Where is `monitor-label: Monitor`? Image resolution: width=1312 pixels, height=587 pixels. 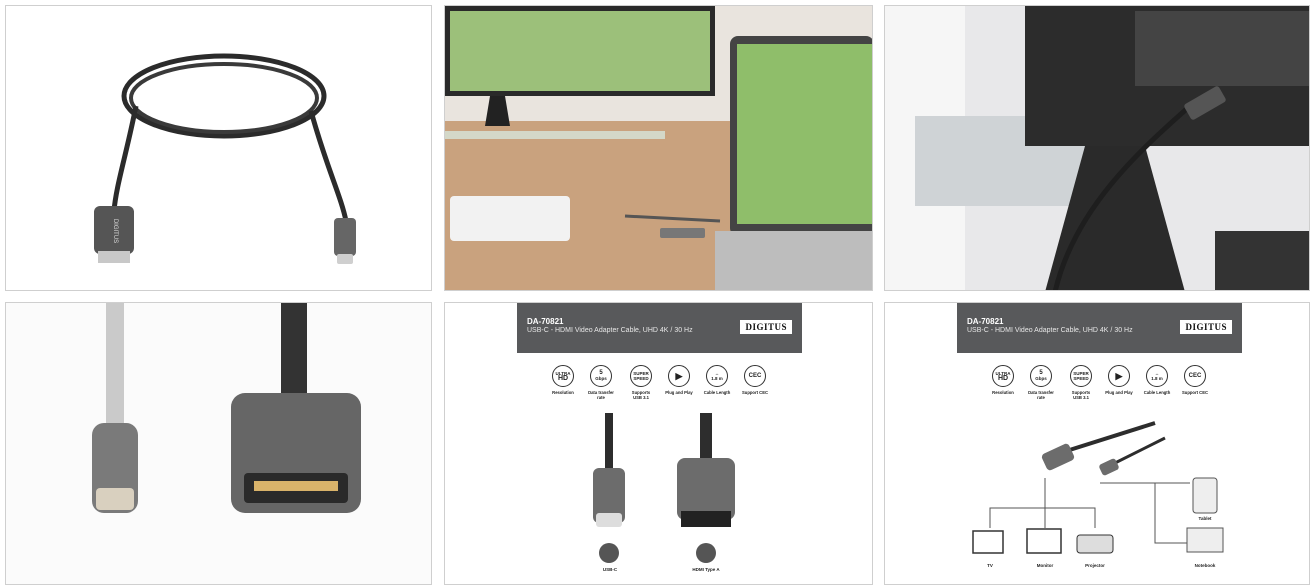 monitor-label: Monitor is located at coordinates (1045, 565).